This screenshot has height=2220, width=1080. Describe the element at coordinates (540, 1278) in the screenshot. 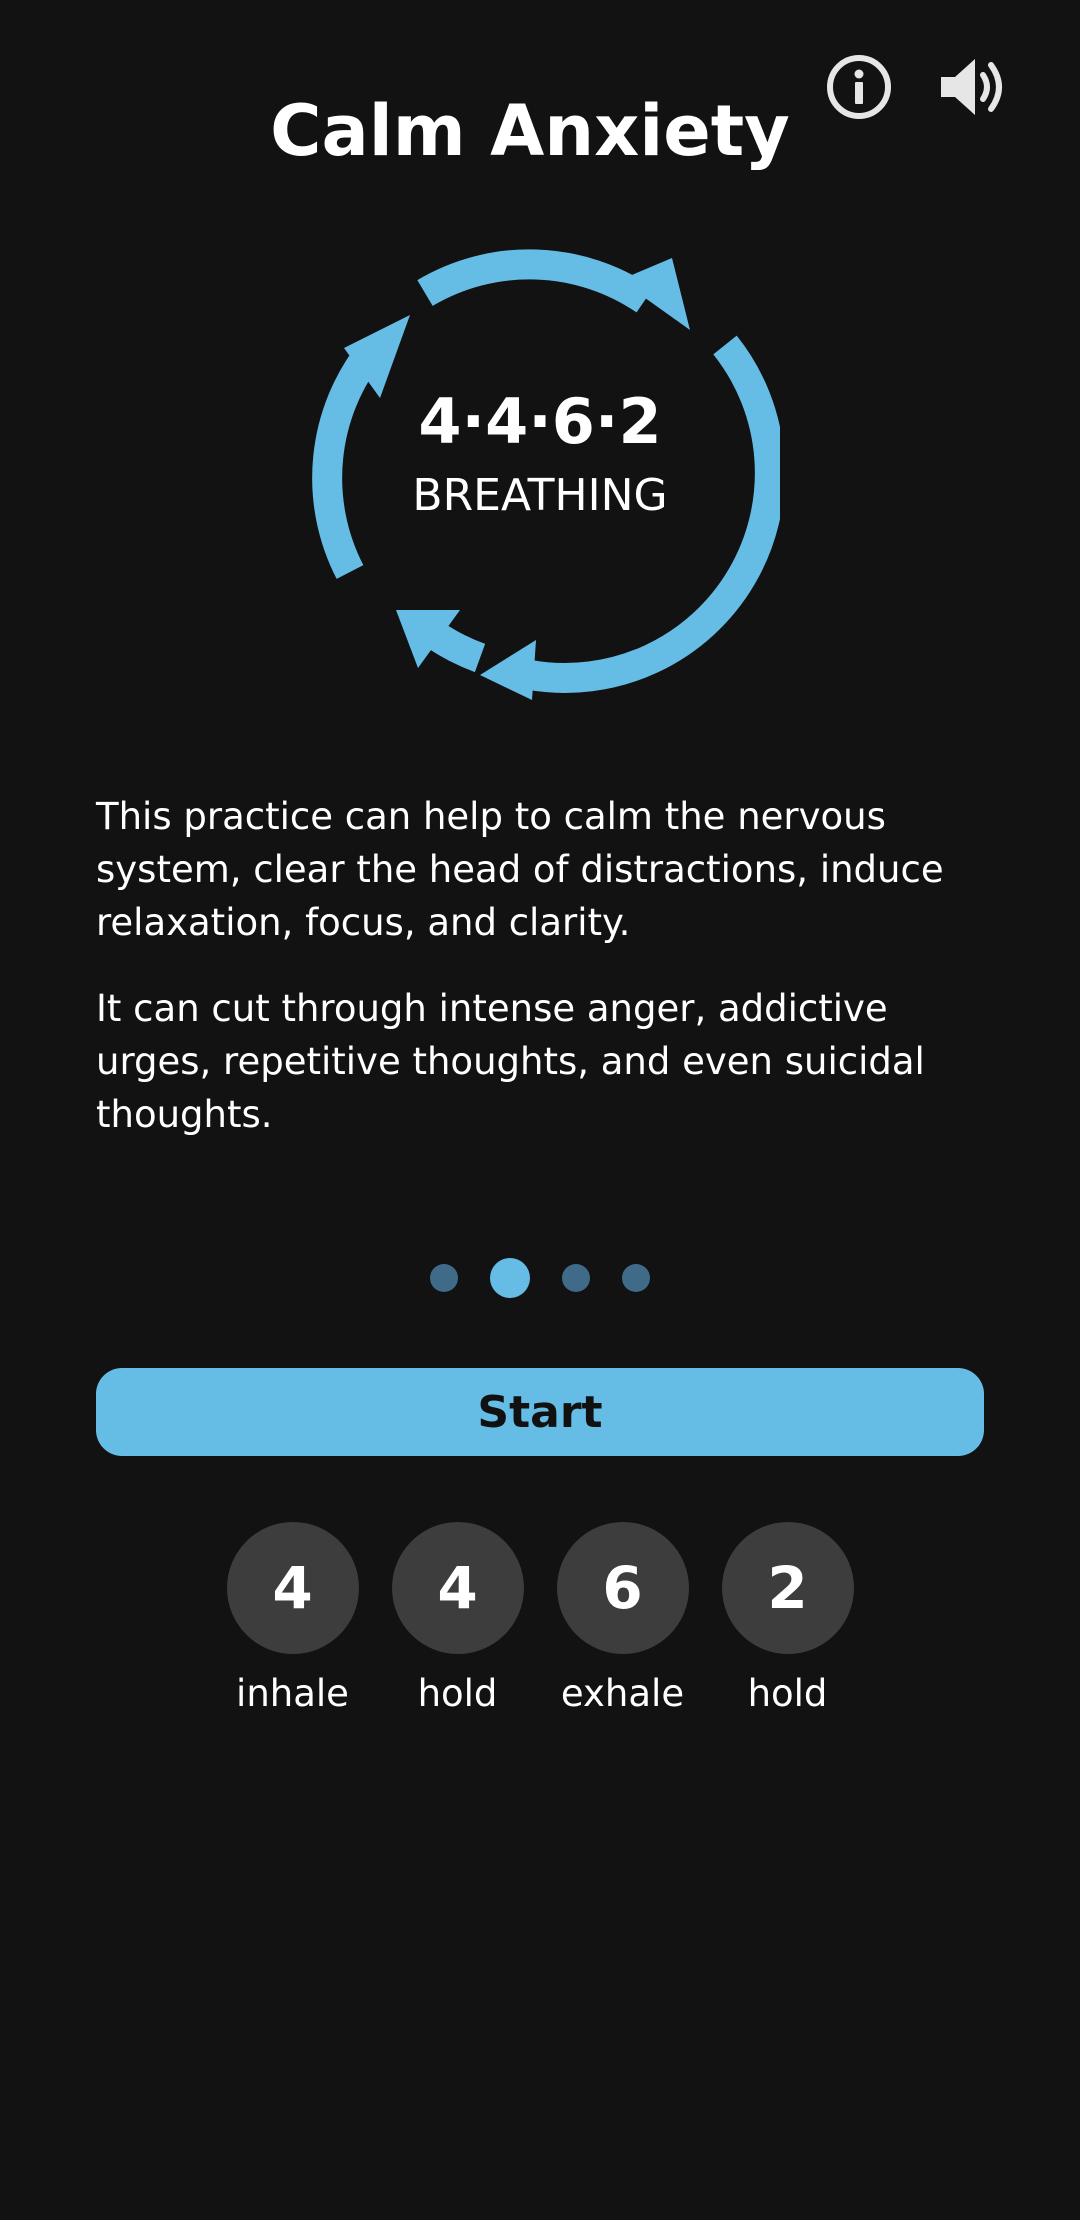

I see `page-indicator` at that location.